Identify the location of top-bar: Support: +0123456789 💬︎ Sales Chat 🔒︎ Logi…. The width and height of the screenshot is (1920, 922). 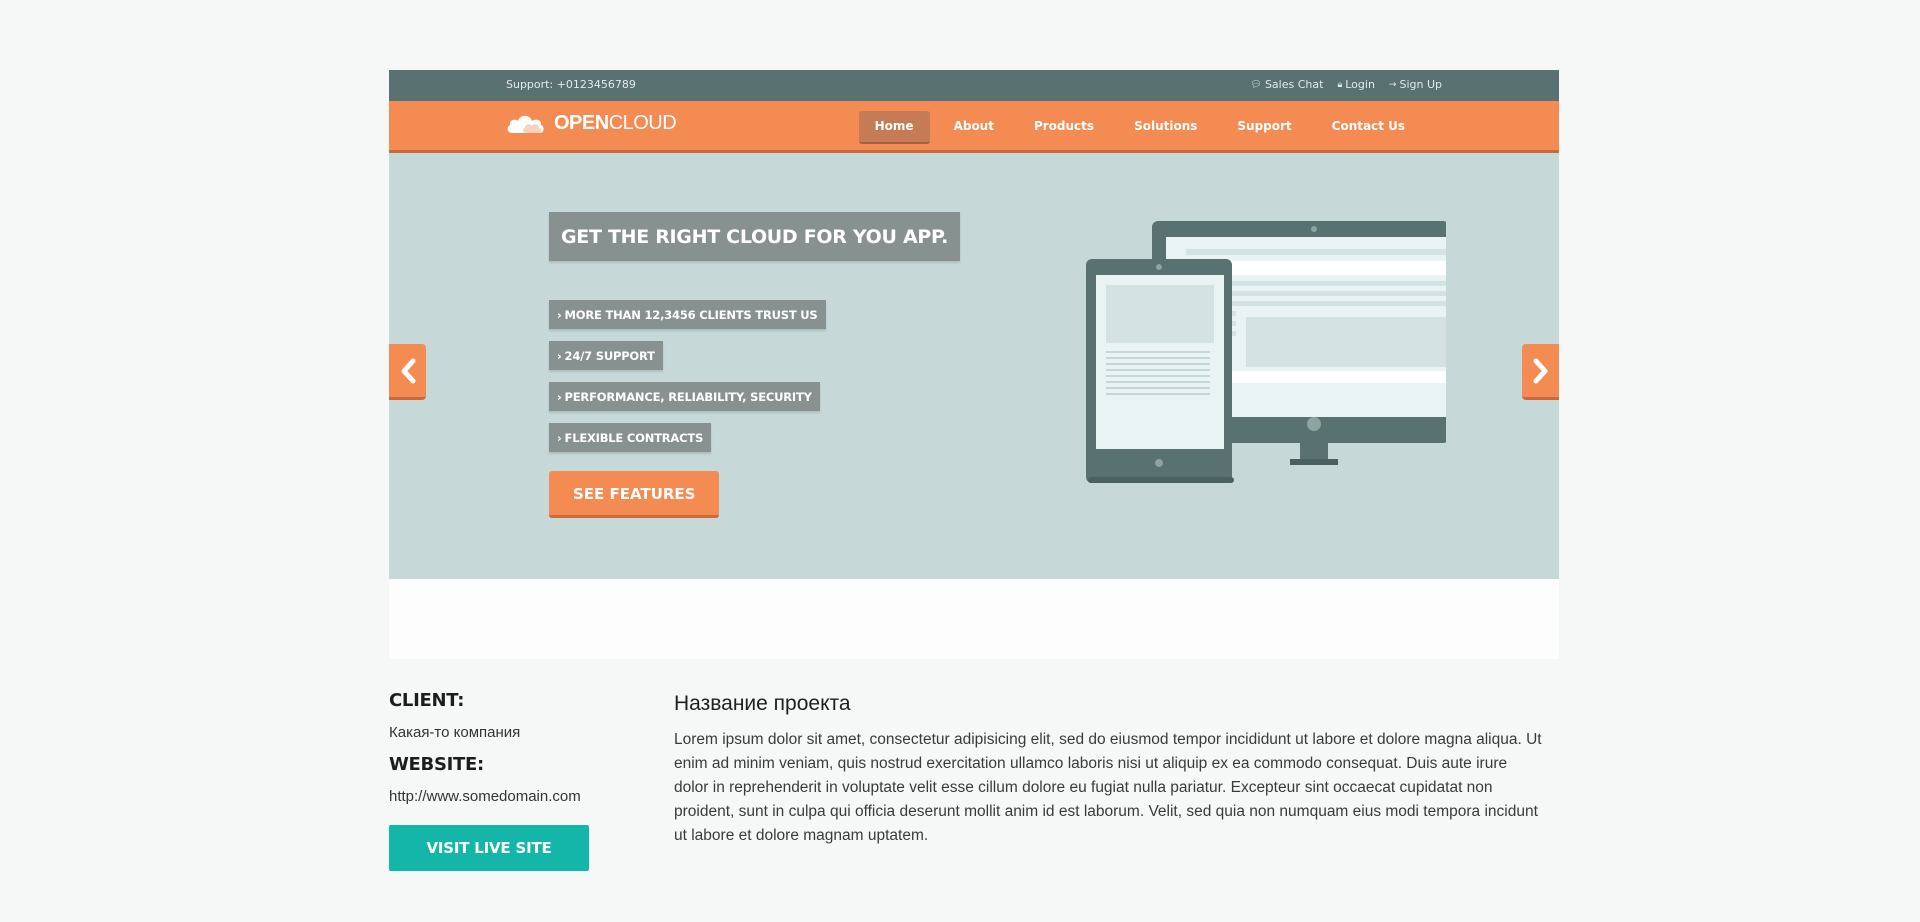
(974, 85).